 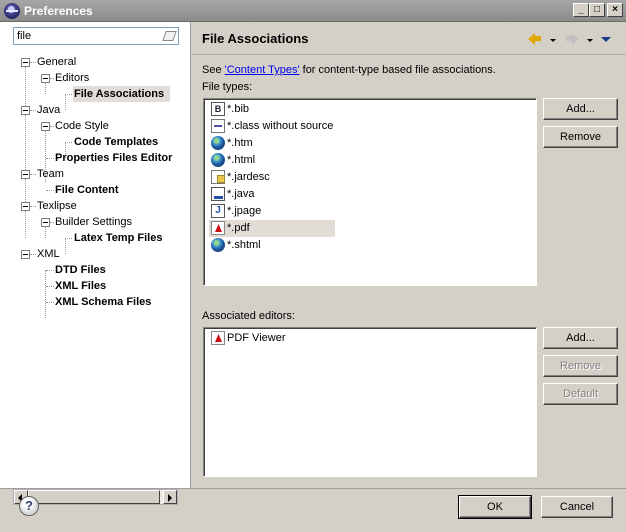 What do you see at coordinates (81, 286) in the screenshot?
I see `tree-item-label: XML Files` at bounding box center [81, 286].